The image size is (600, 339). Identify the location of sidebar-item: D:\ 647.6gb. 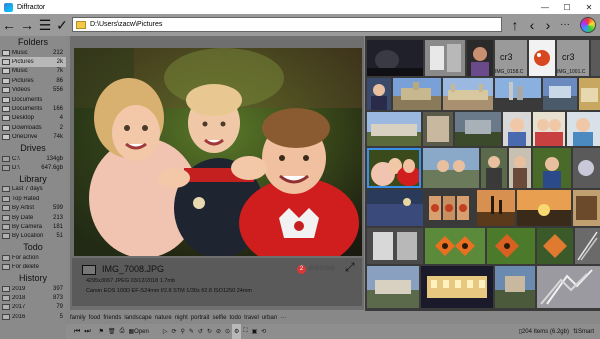
(33, 167).